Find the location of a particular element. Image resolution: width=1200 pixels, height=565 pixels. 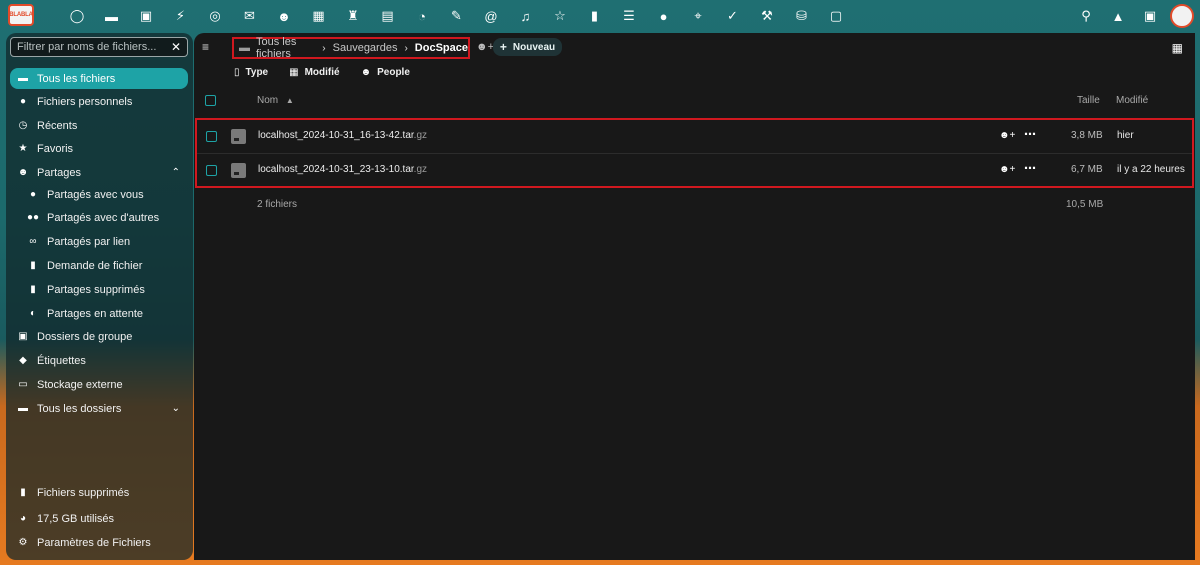

sidebar-item-all-files: ▬ Tous les fichiers is located at coordinates (99, 78).